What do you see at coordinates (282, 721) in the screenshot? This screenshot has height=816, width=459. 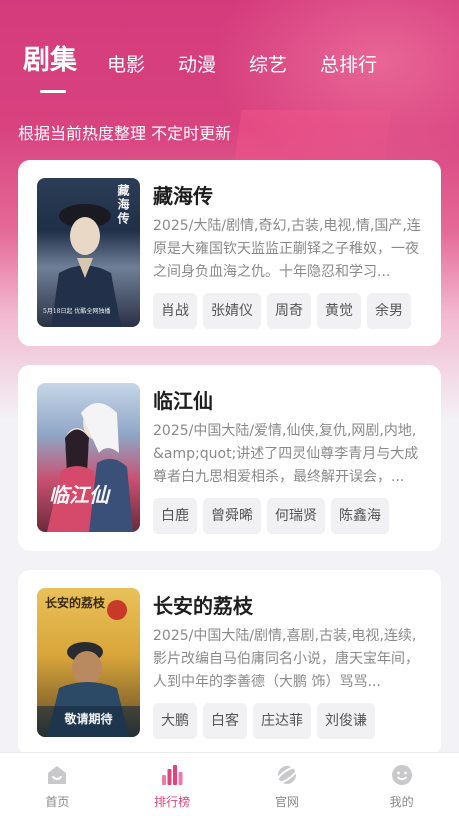 I see `actor-tag: 庄达菲` at bounding box center [282, 721].